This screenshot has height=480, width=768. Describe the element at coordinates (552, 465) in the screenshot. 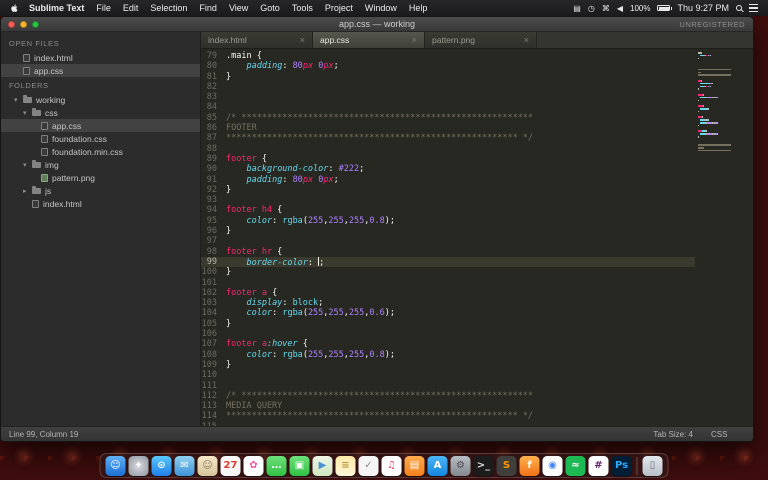

I see `dock-item-chrome: ◉` at that location.